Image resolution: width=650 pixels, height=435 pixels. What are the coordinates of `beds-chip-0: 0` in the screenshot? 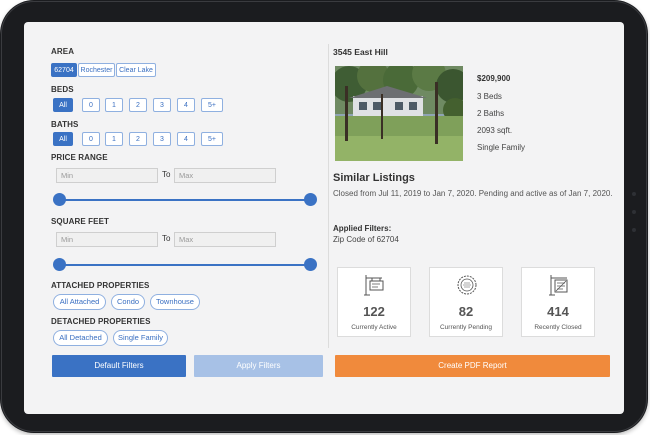 It's located at (91, 105).